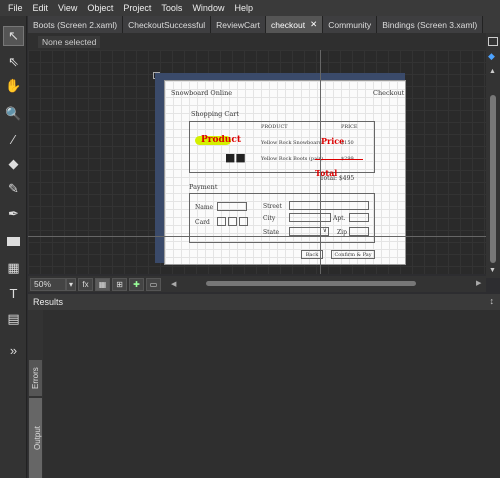 Image resolution: width=500 pixels, height=478 pixels. Describe the element at coordinates (85, 284) in the screenshot. I see `effects-toggle-icon: fx` at that location.